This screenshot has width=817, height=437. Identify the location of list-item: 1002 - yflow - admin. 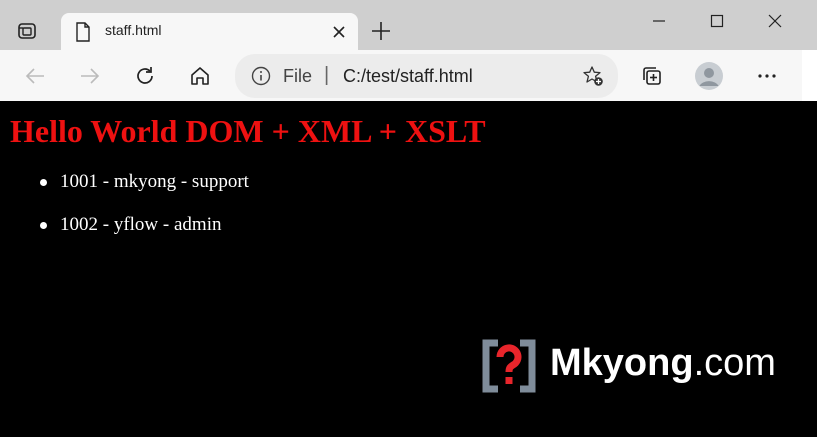
(144, 235).